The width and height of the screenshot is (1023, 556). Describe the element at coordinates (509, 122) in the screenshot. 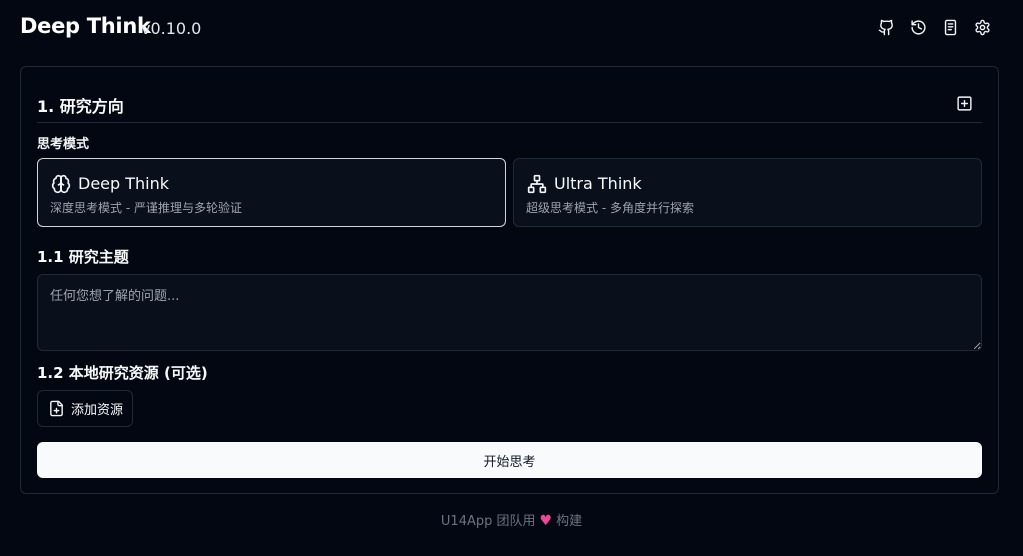

I see `section-divider` at that location.